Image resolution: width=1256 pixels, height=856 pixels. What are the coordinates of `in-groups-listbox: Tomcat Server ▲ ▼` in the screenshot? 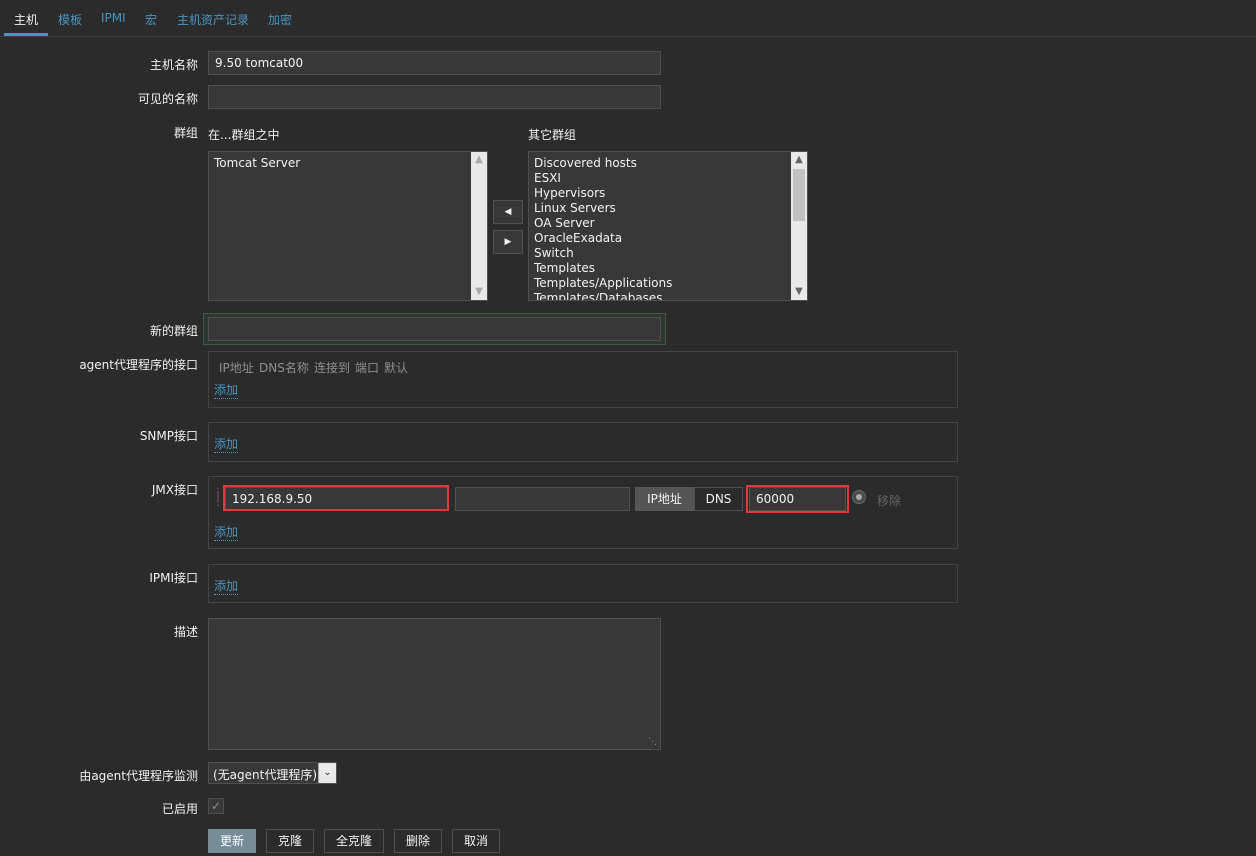 It's located at (348, 226).